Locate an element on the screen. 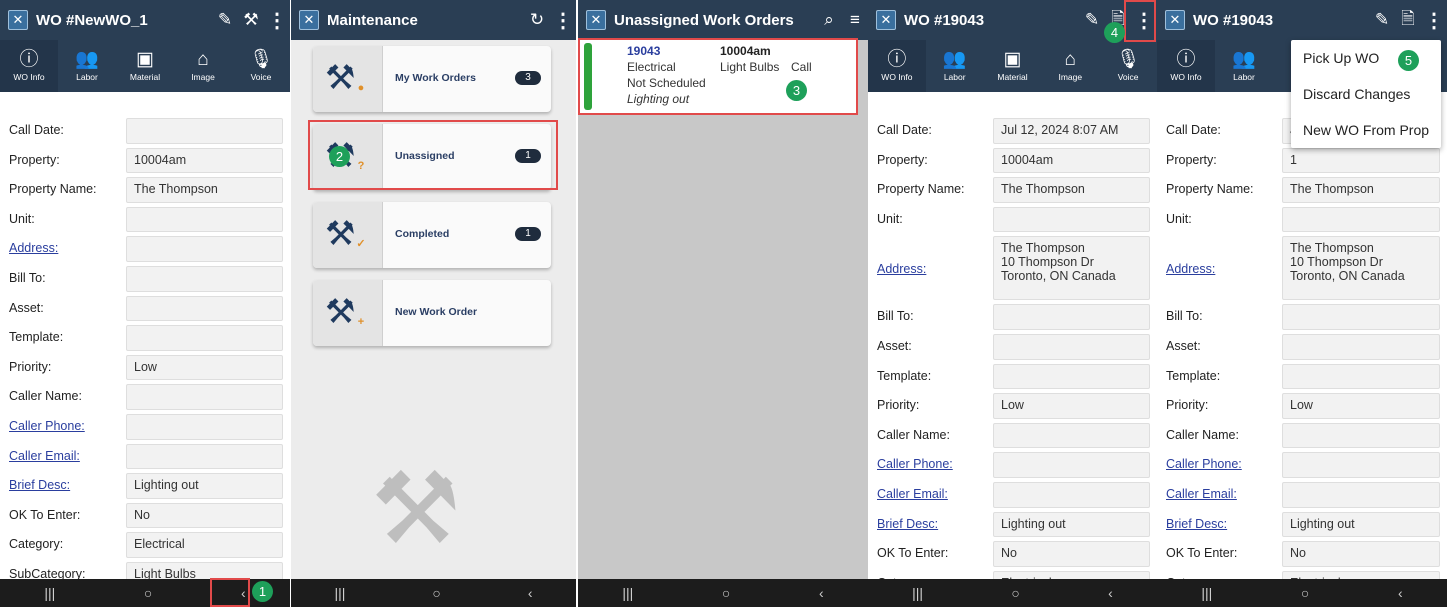 The height and width of the screenshot is (607, 1447). field-value: Electrical is located at coordinates (204, 545).